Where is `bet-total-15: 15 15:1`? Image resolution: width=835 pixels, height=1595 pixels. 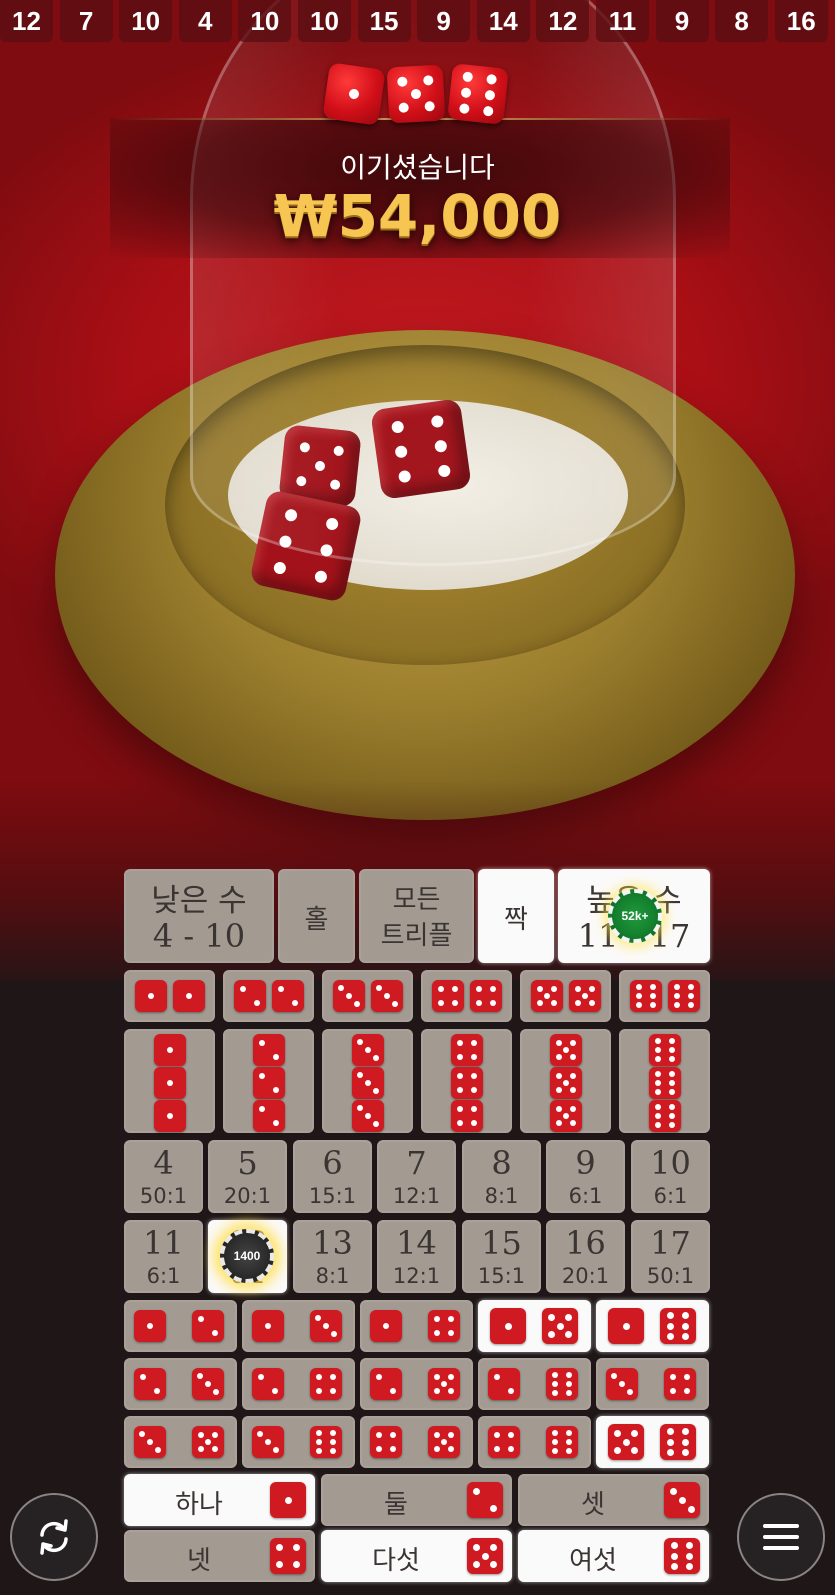
bet-total-15: 15 15:1 is located at coordinates (501, 1256).